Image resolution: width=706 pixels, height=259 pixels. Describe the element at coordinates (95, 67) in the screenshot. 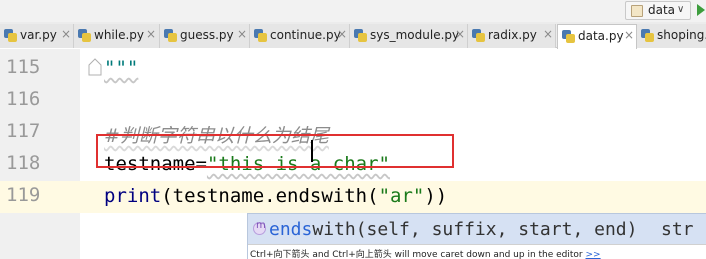

I see `fold-marker-icon` at that location.